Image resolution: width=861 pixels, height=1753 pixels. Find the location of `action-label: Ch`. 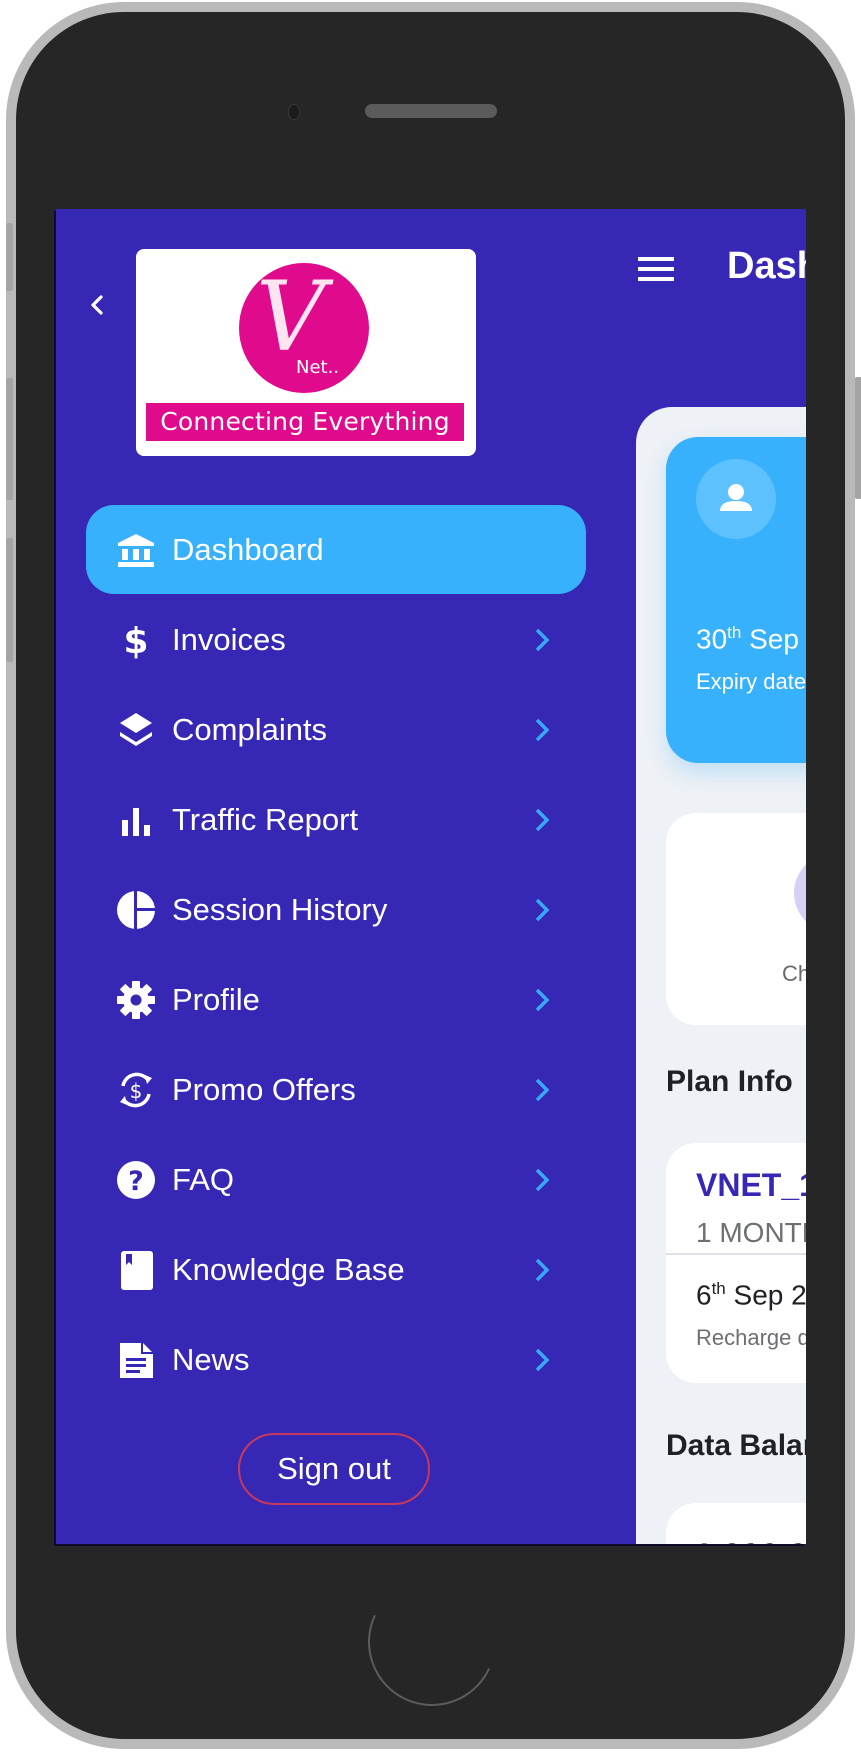

action-label: Ch is located at coordinates (794, 973).